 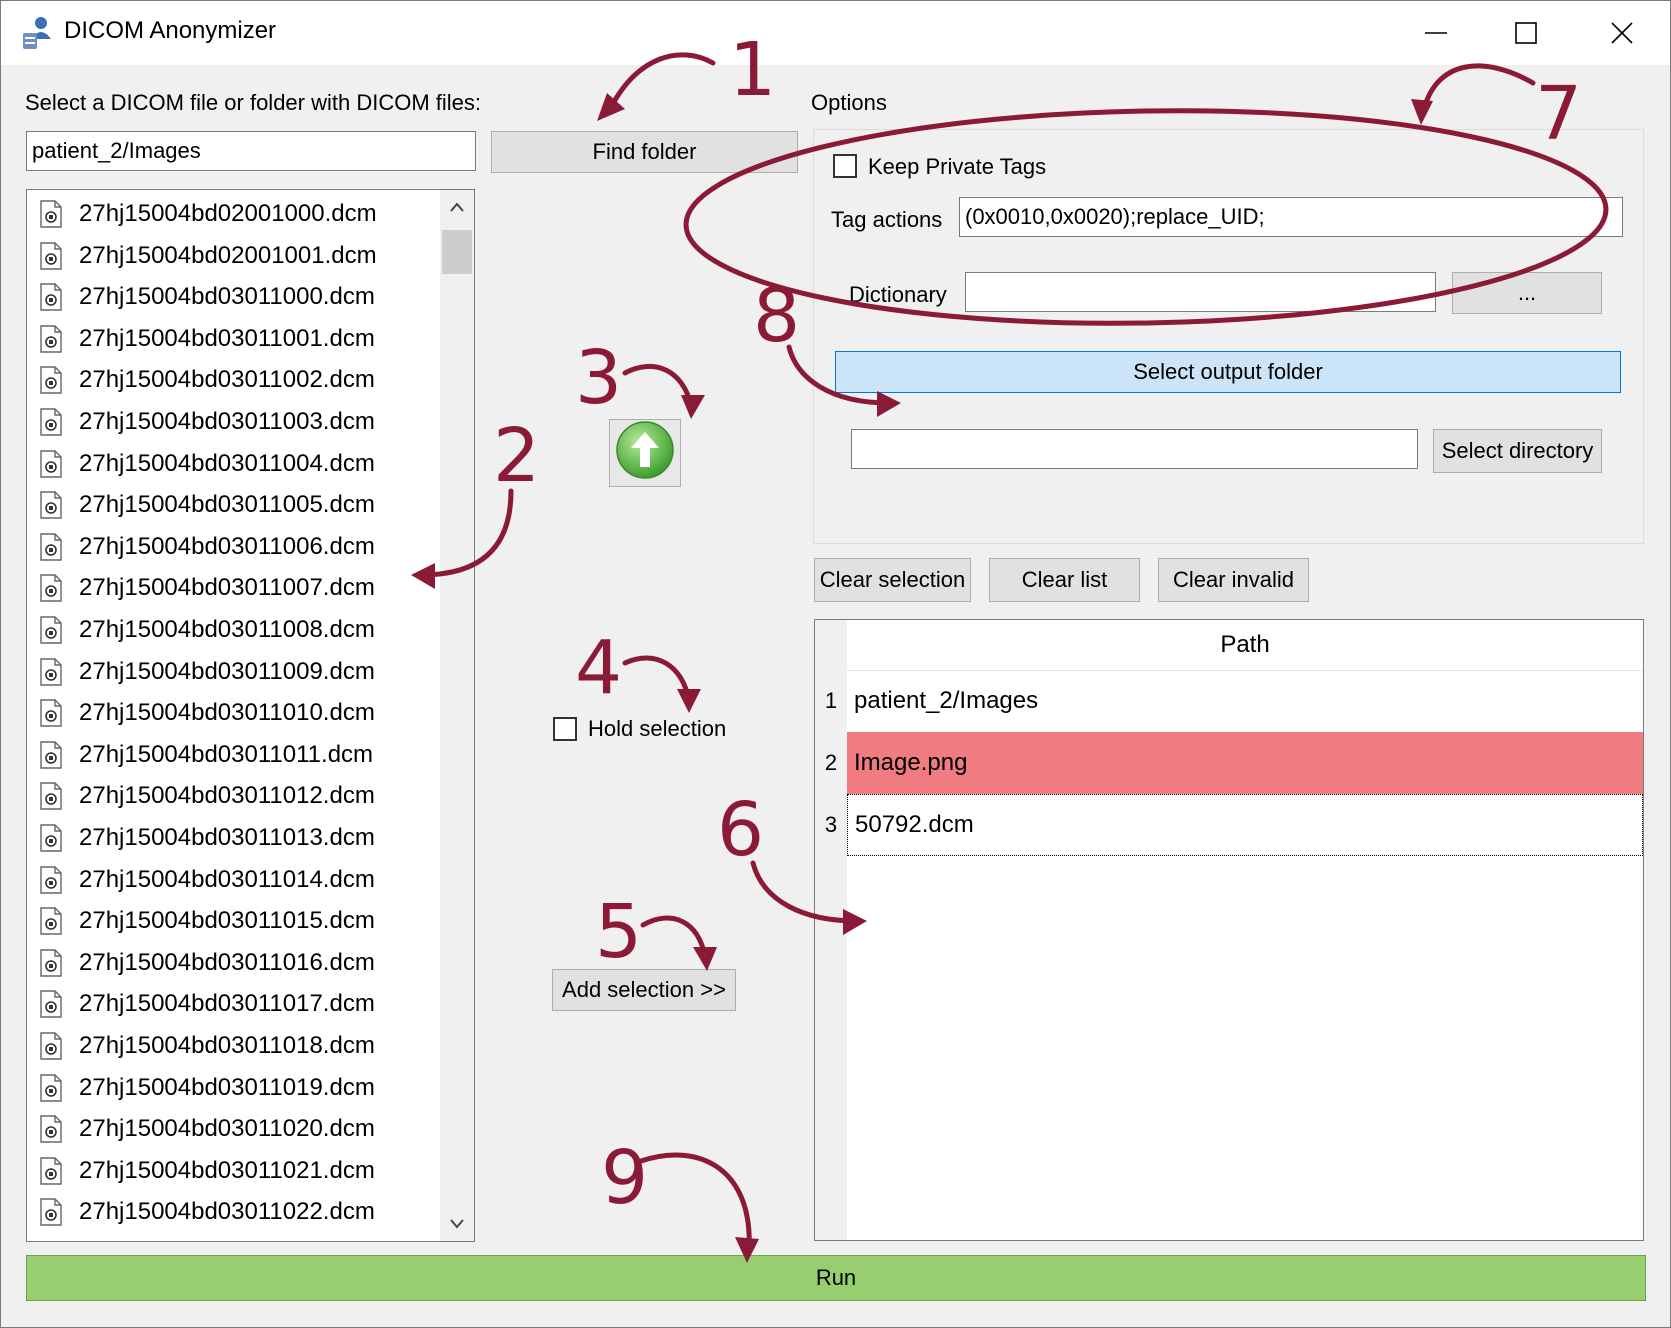 What do you see at coordinates (1245, 825) in the screenshot?
I see `path-cell-focused: 50792.dcm` at bounding box center [1245, 825].